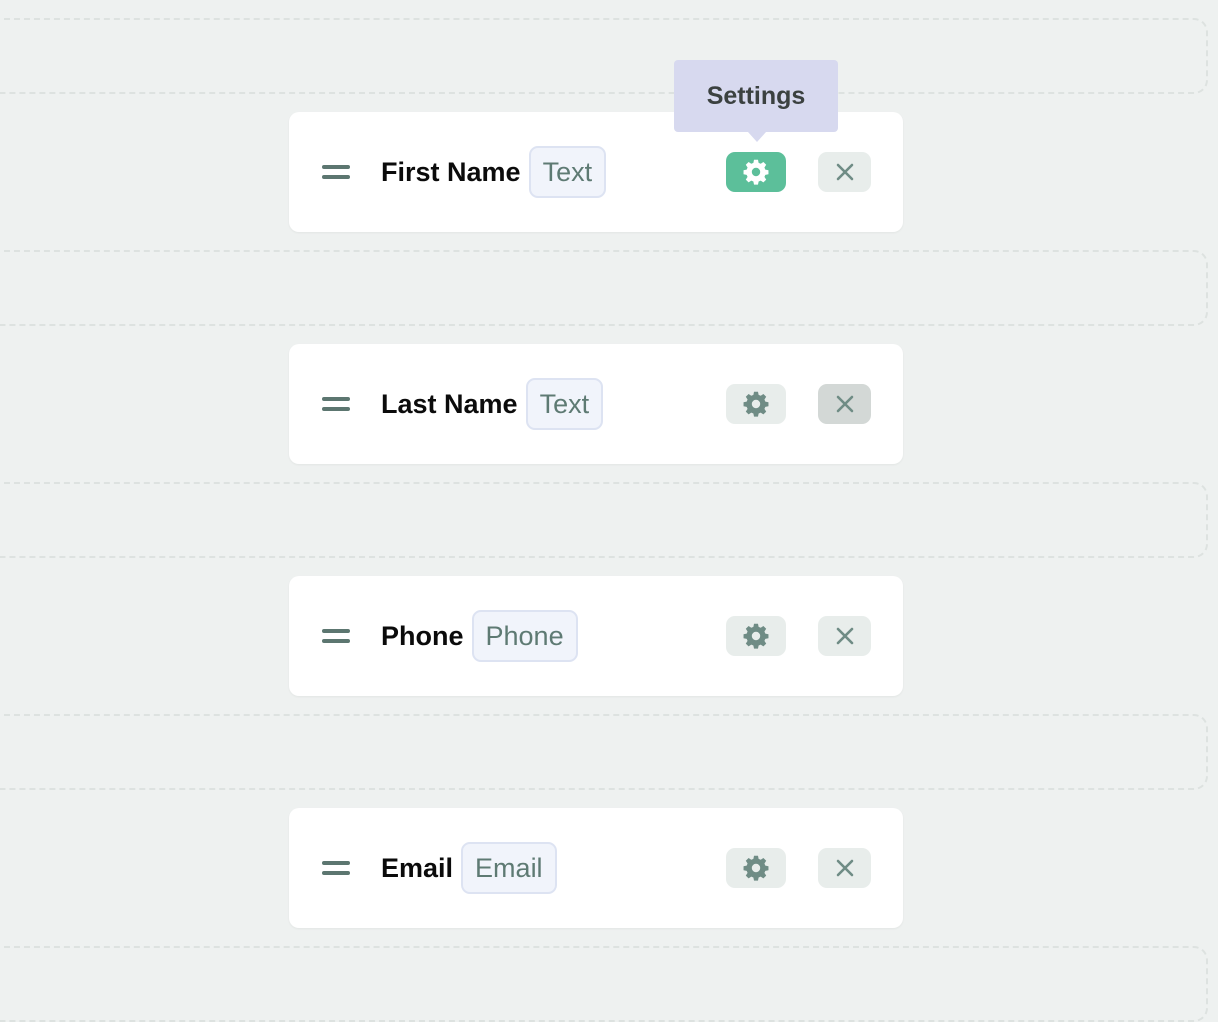  I want to click on field-label-group: Phone Phone, so click(479, 636).